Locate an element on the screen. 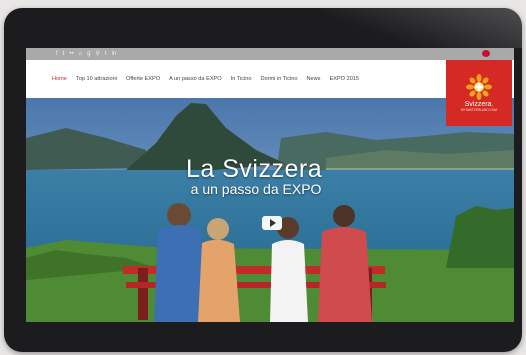 This screenshot has height=355, width=526. nav-item-dormi: Dormi in Ticino is located at coordinates (278, 79).